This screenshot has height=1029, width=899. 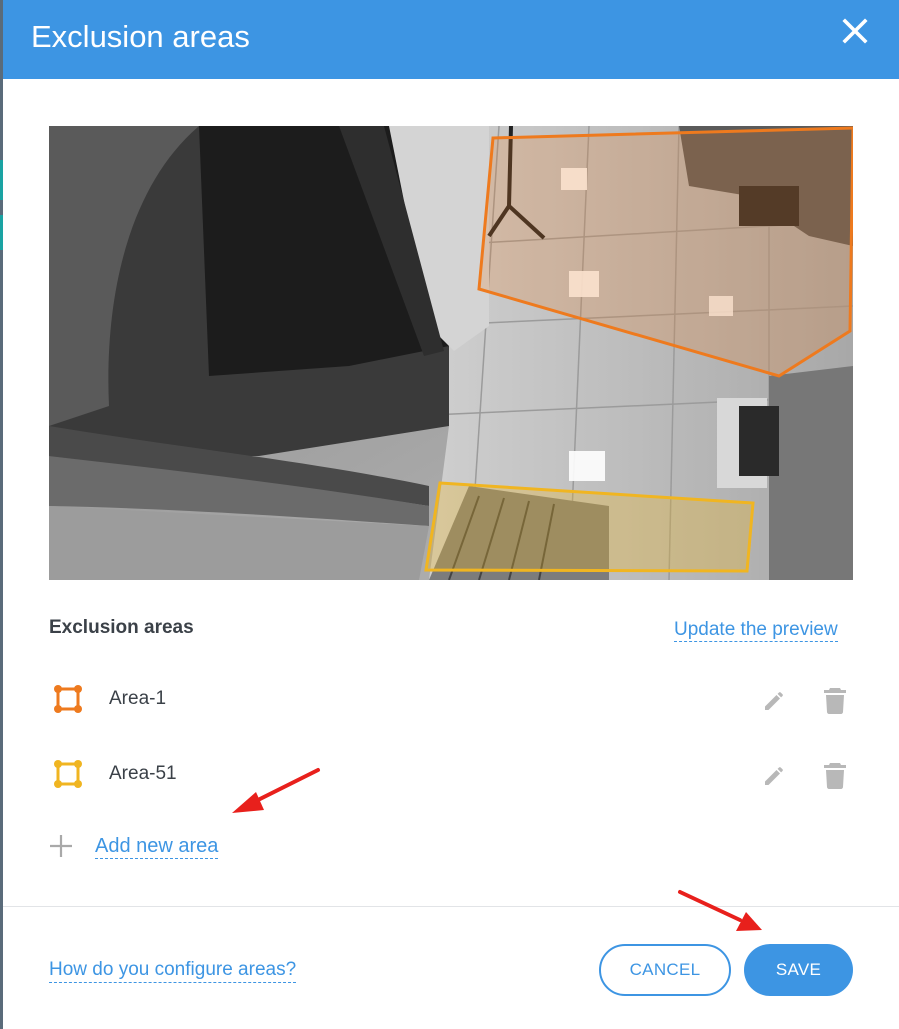 What do you see at coordinates (756, 630) in the screenshot?
I see `update-preview-link: Update the preview` at bounding box center [756, 630].